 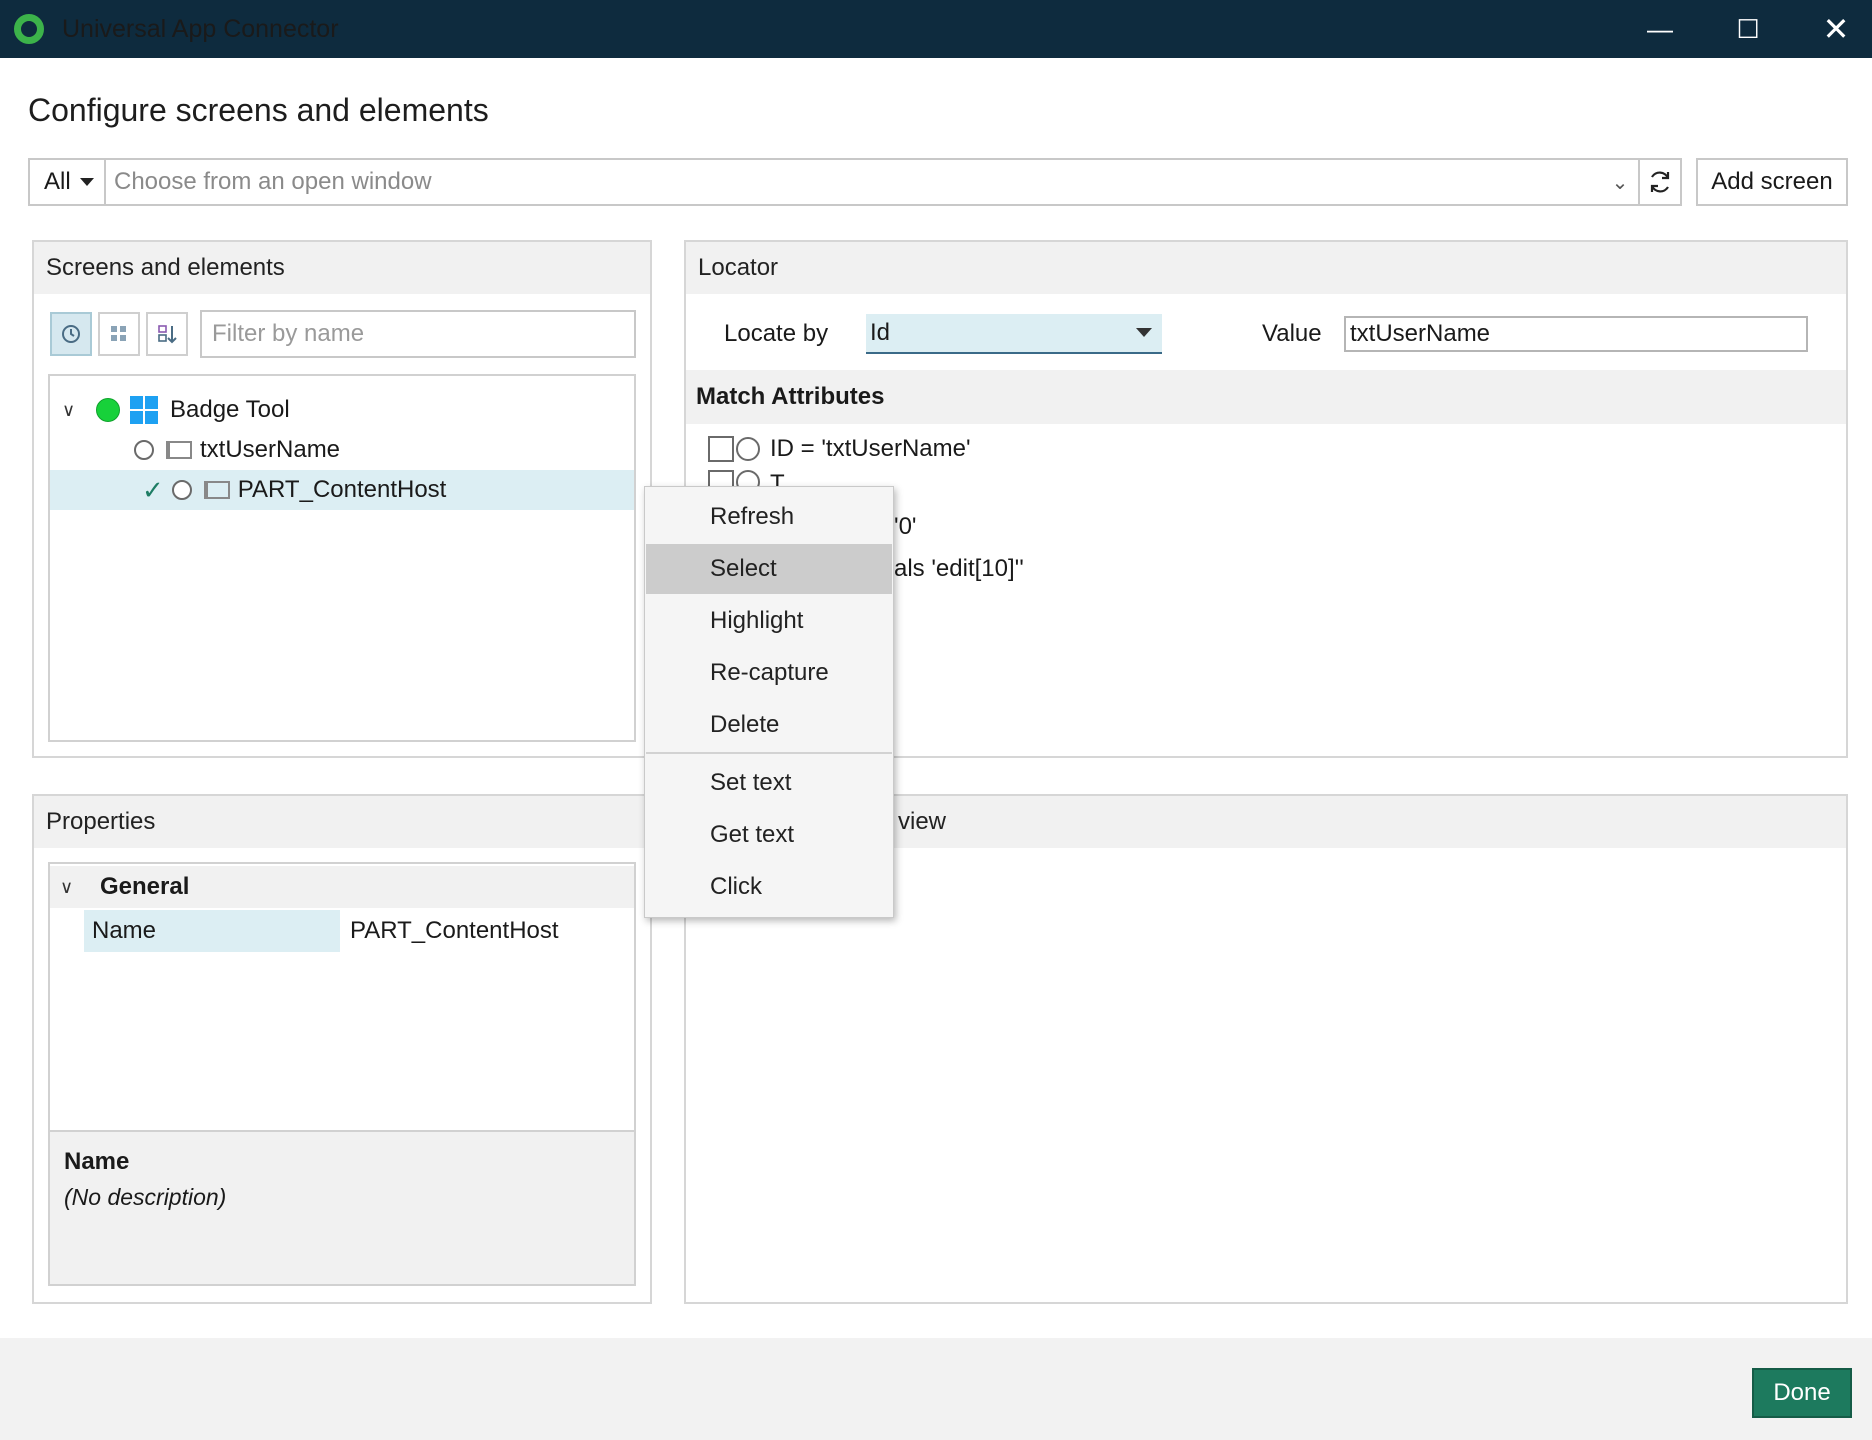 I want to click on sort-az-icon, so click(x=167, y=334).